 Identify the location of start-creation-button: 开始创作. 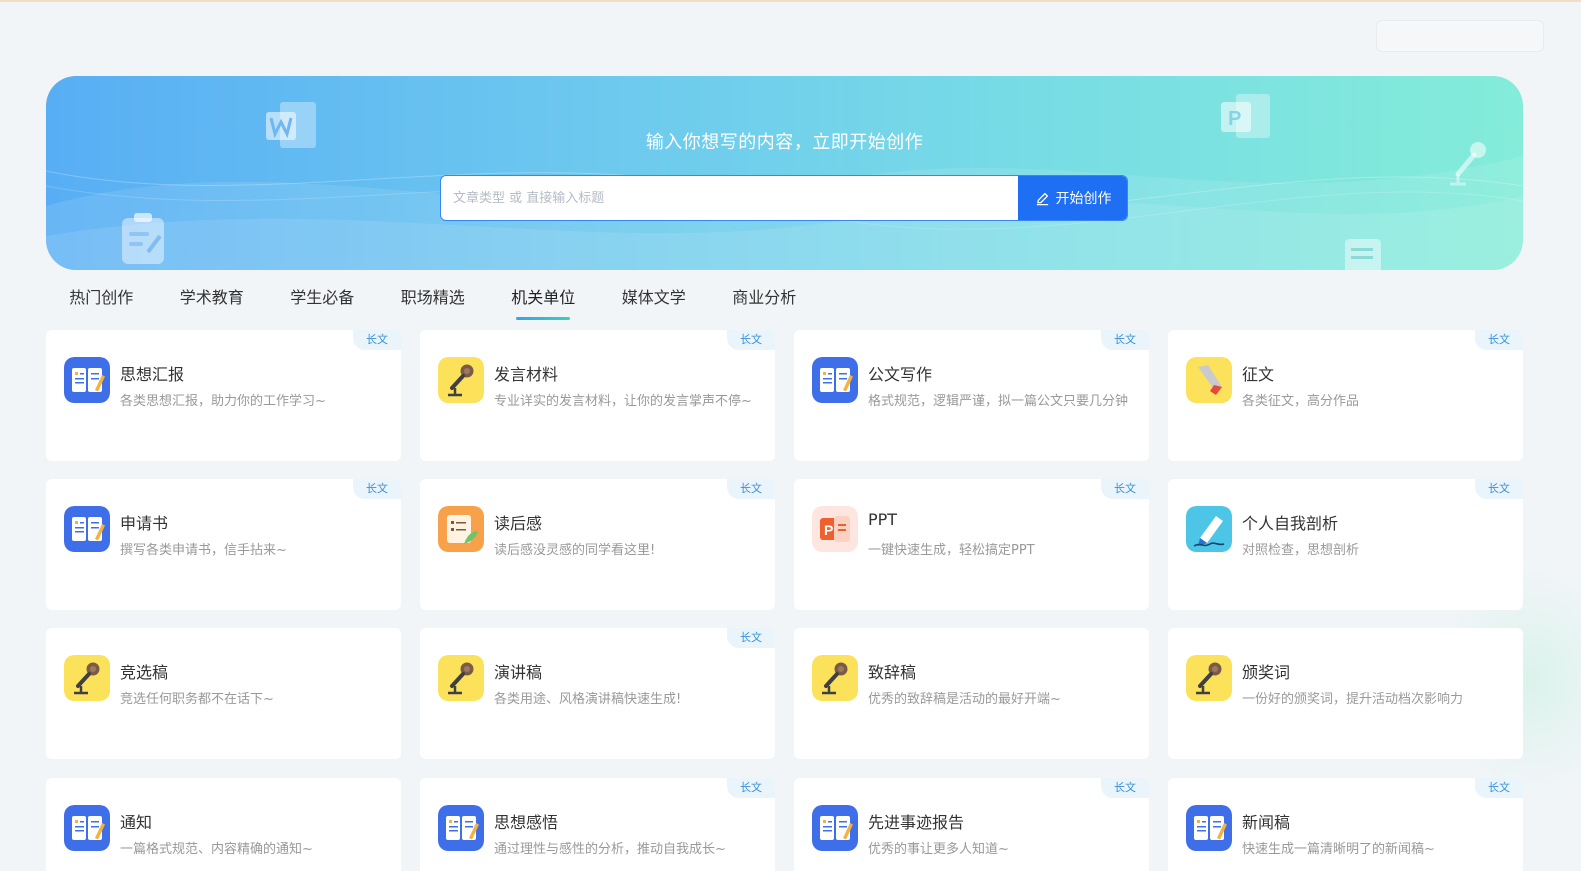
(1072, 198).